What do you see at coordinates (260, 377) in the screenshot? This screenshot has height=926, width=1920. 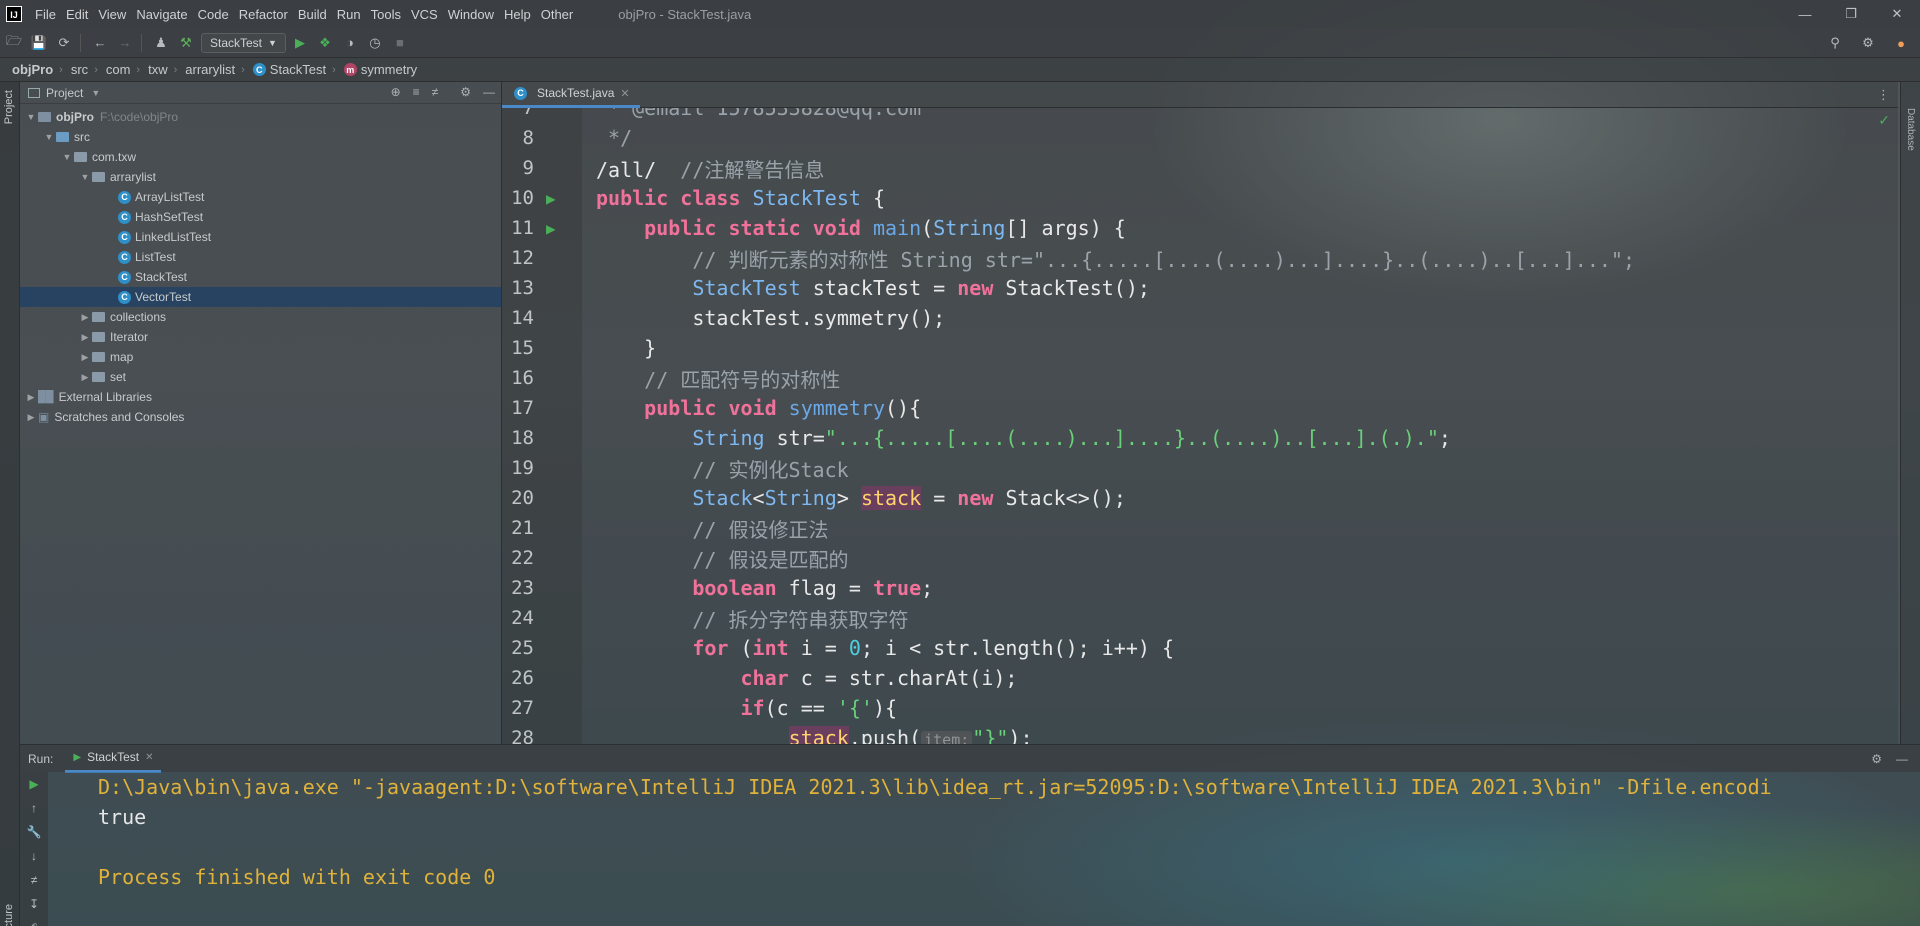 I see `tree-item-set: ▶ set` at bounding box center [260, 377].